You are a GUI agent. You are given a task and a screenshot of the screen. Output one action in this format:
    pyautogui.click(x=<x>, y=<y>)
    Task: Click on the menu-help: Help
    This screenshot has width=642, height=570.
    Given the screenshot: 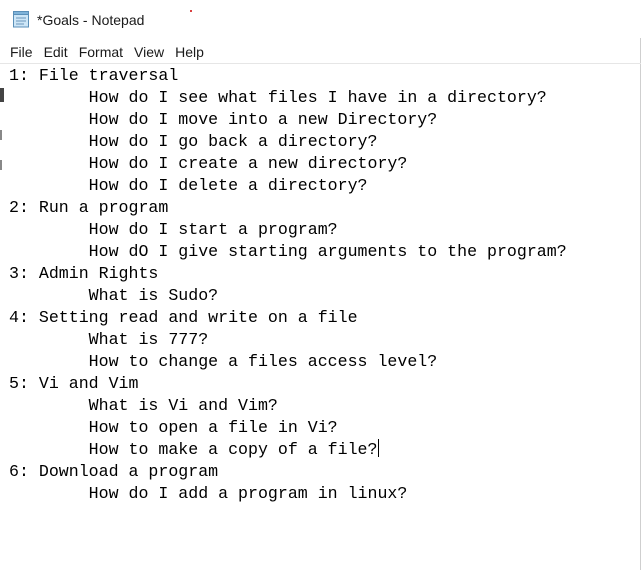 What is the action you would take?
    pyautogui.click(x=189, y=52)
    